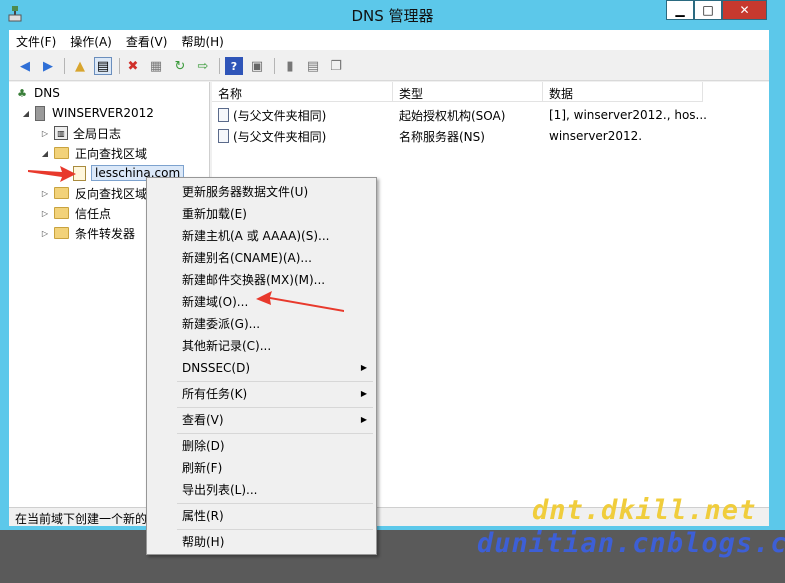 The width and height of the screenshot is (785, 583). What do you see at coordinates (300, 301) in the screenshot?
I see `red-arrow-new-domain` at bounding box center [300, 301].